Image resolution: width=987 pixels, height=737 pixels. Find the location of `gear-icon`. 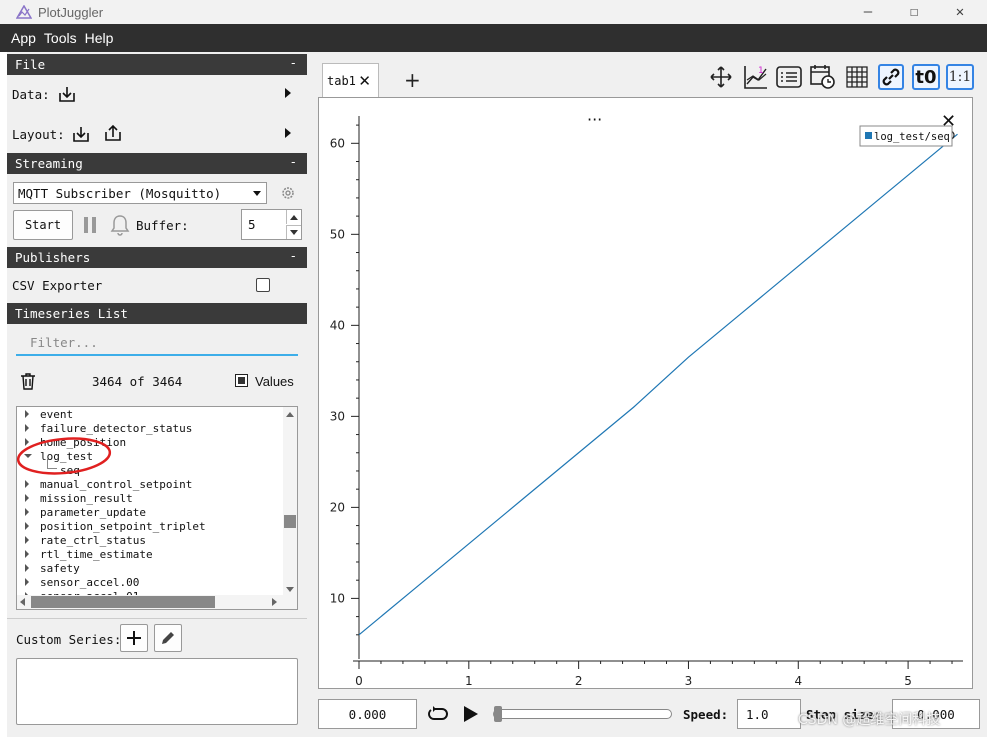

gear-icon is located at coordinates (288, 193).